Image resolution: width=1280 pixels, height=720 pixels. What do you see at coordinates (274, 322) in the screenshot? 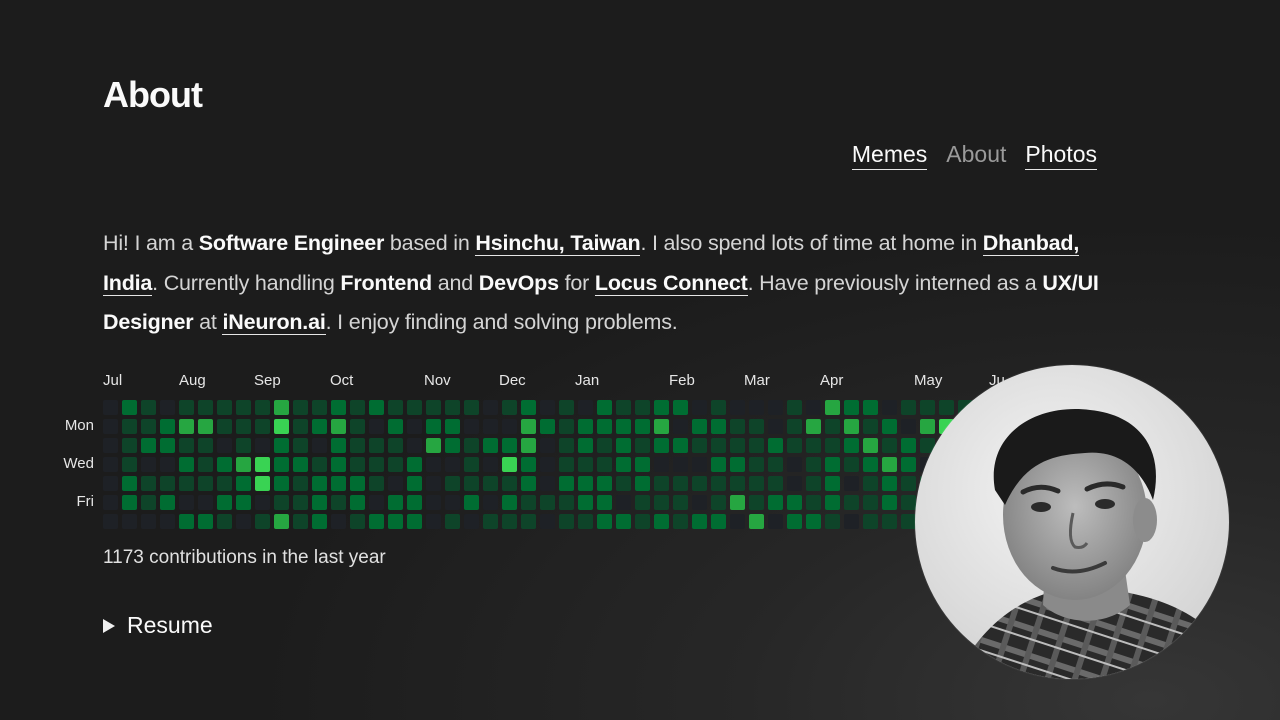
I see `intern-company-link: iNeuron.ai` at bounding box center [274, 322].